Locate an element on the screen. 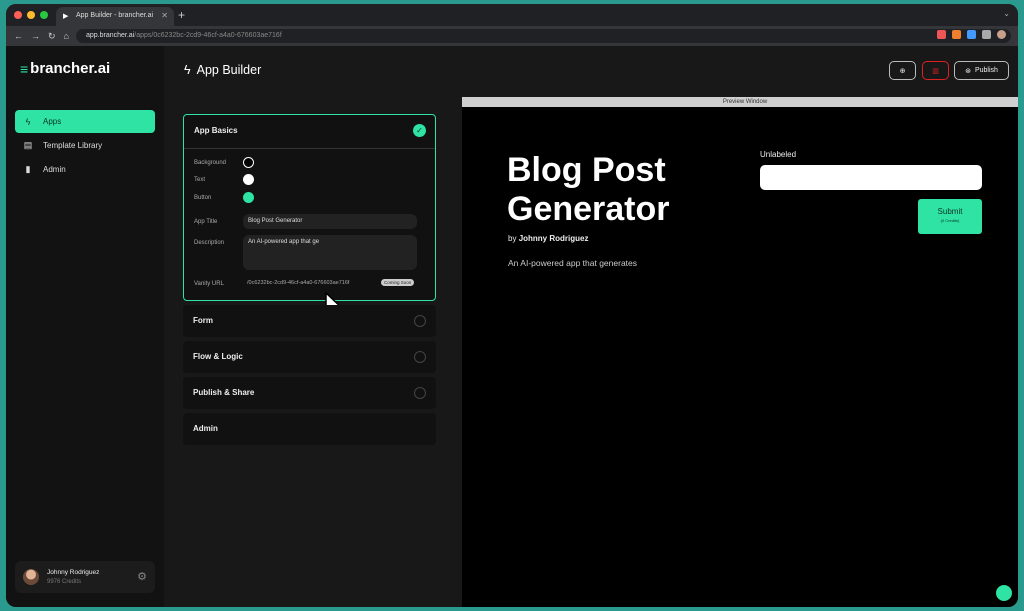  section-publish-share: Publish & Share is located at coordinates (309, 393).